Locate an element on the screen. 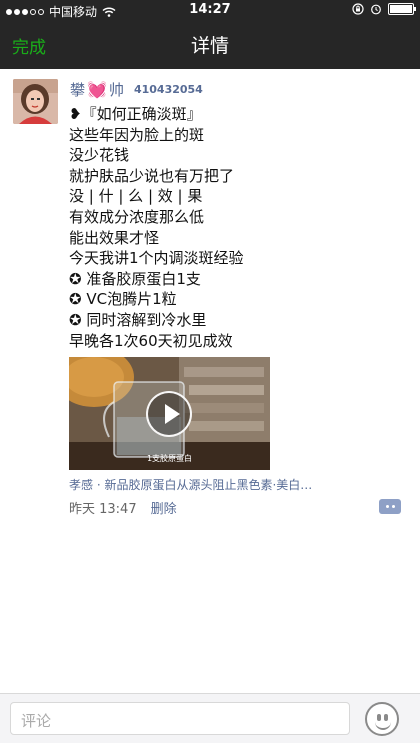  post-line: 有效成分浓度那么低 is located at coordinates (137, 216).